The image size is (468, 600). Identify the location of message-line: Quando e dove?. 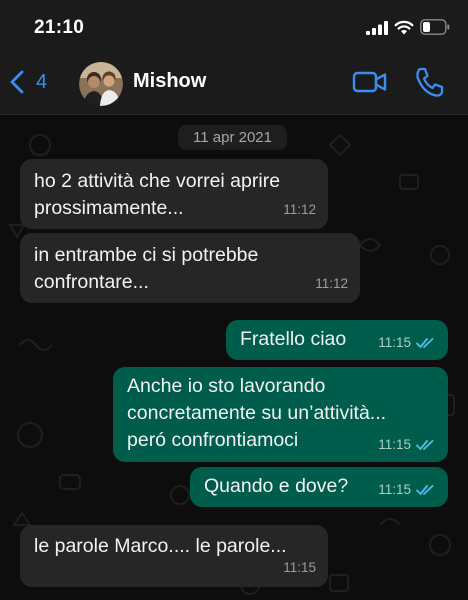
(276, 486).